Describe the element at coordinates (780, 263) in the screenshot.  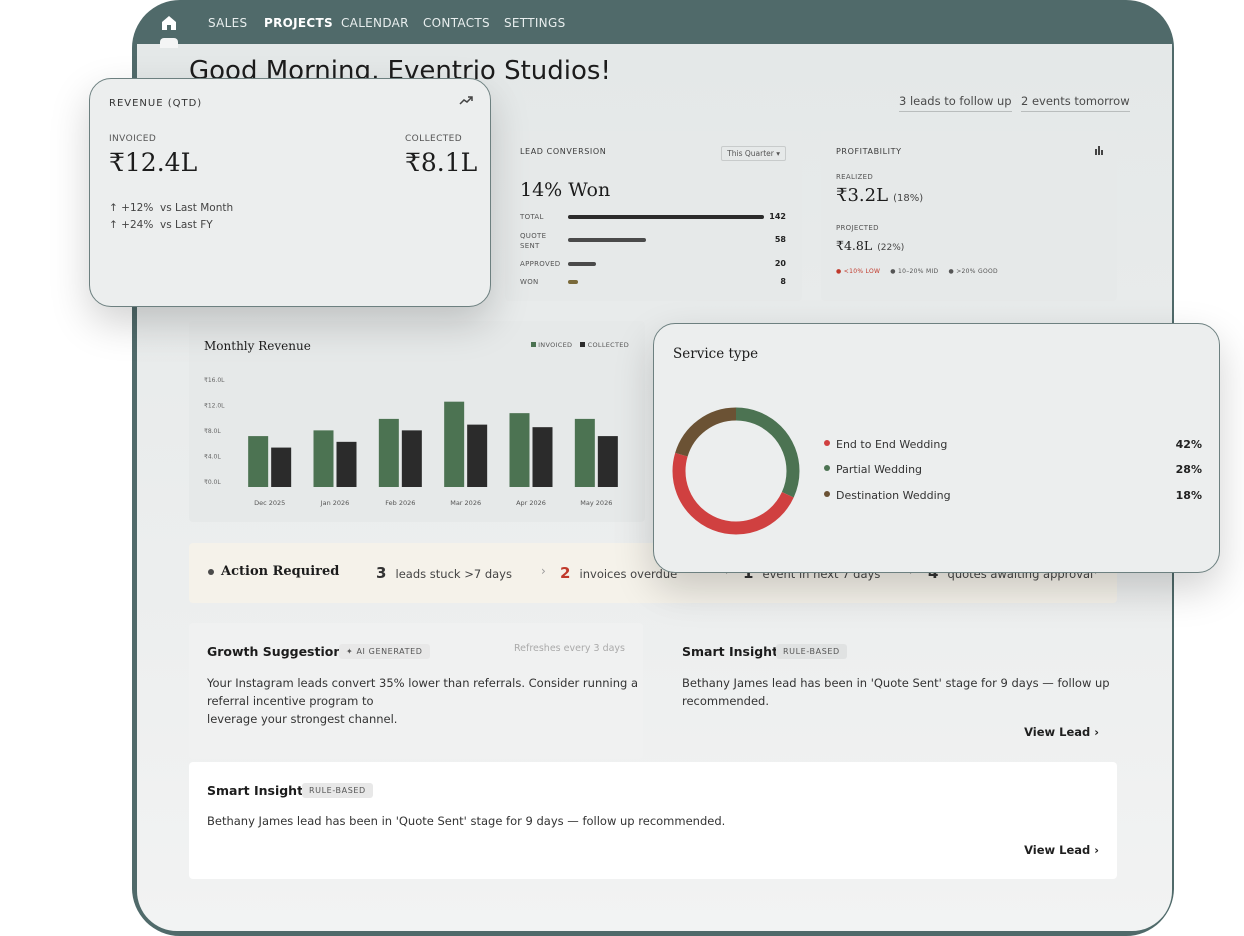
I see `funnel-value-approved: 20` at that location.